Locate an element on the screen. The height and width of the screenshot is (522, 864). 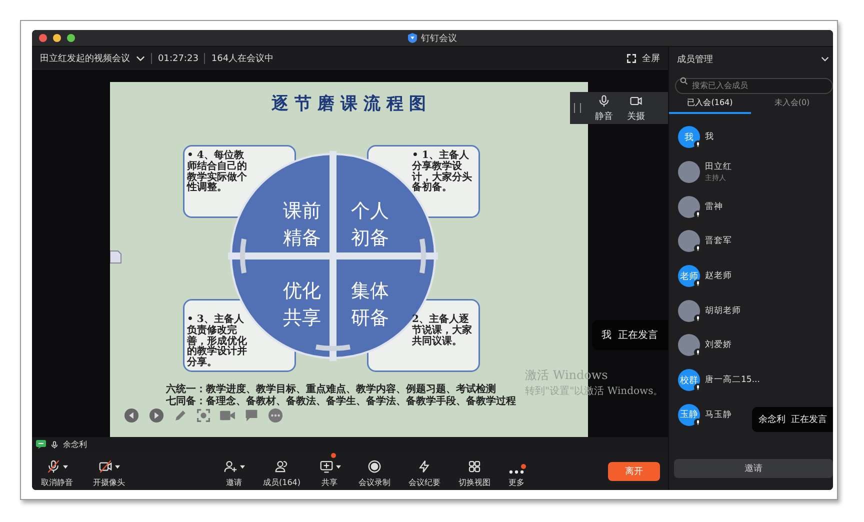
share-button: 共享 is located at coordinates (330, 471).